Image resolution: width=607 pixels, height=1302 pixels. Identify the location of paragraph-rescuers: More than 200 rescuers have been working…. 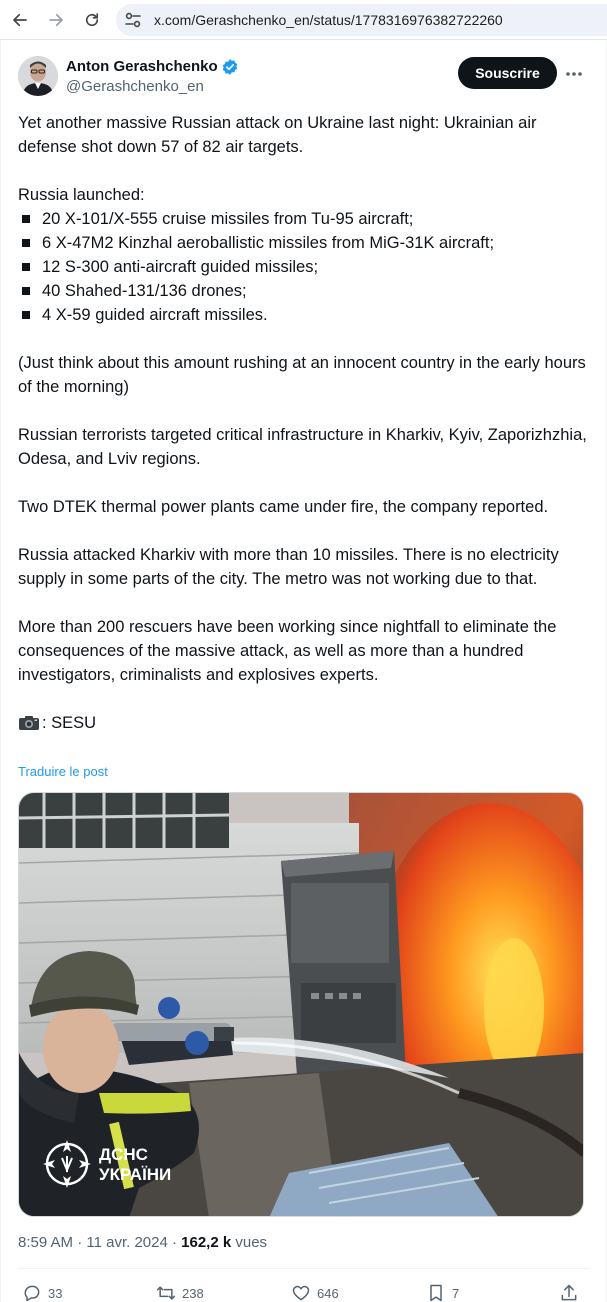
(287, 651).